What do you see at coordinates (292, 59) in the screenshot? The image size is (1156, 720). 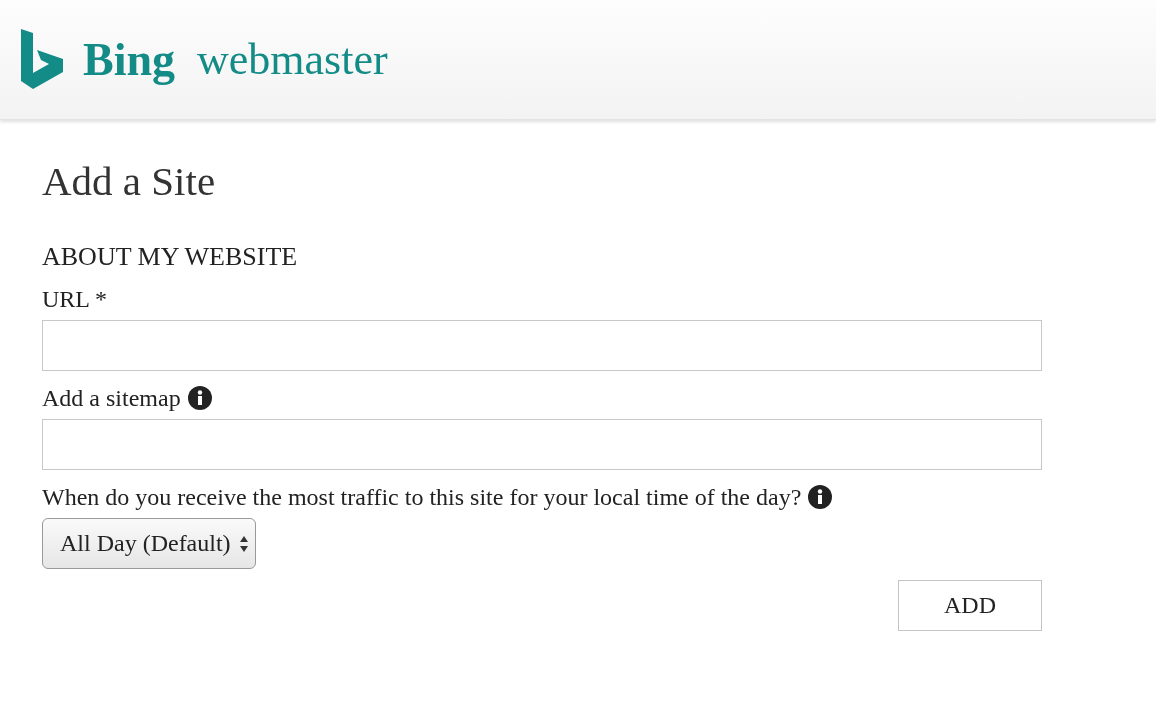 I see `product-name: webmaster` at bounding box center [292, 59].